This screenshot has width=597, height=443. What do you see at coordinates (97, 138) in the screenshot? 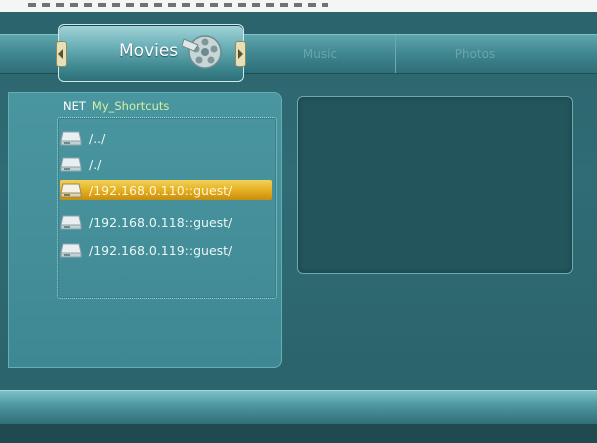
I see `list-item-label: /../` at bounding box center [97, 138].